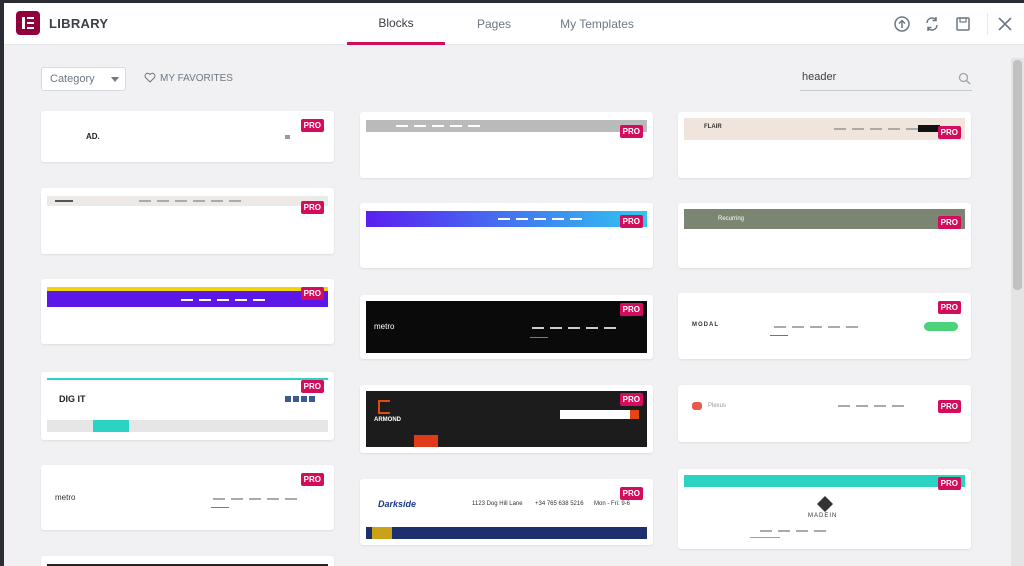  I want to click on upload-icon, so click(902, 24).